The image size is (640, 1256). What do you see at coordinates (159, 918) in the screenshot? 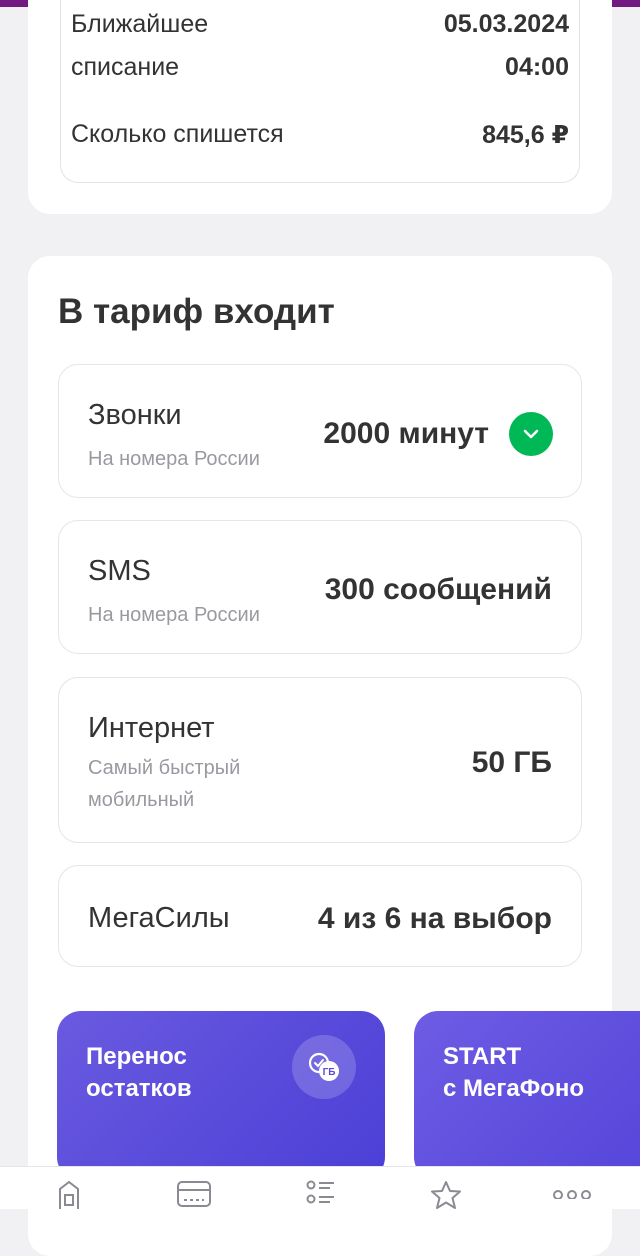
I see `feature-name: МегаСилы` at bounding box center [159, 918].